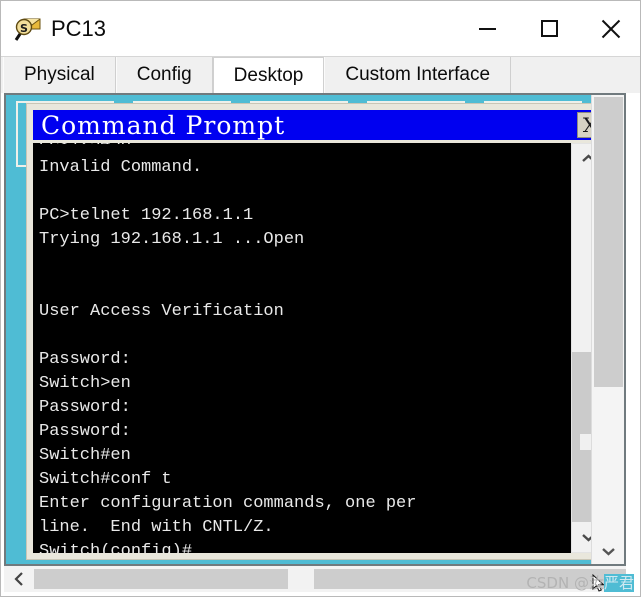  I want to click on window-title: PC13, so click(79, 28).